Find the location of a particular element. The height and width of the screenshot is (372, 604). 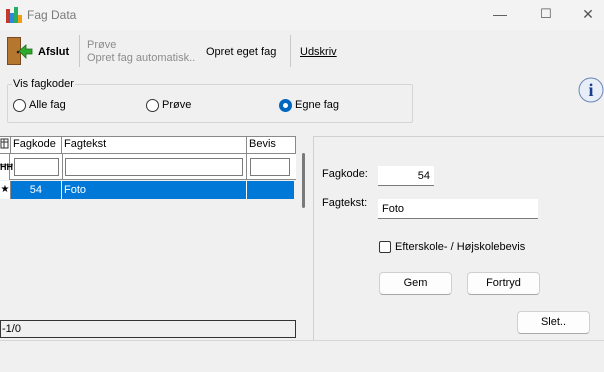

create-own-subject-button: Opret eget fag is located at coordinates (244, 51).